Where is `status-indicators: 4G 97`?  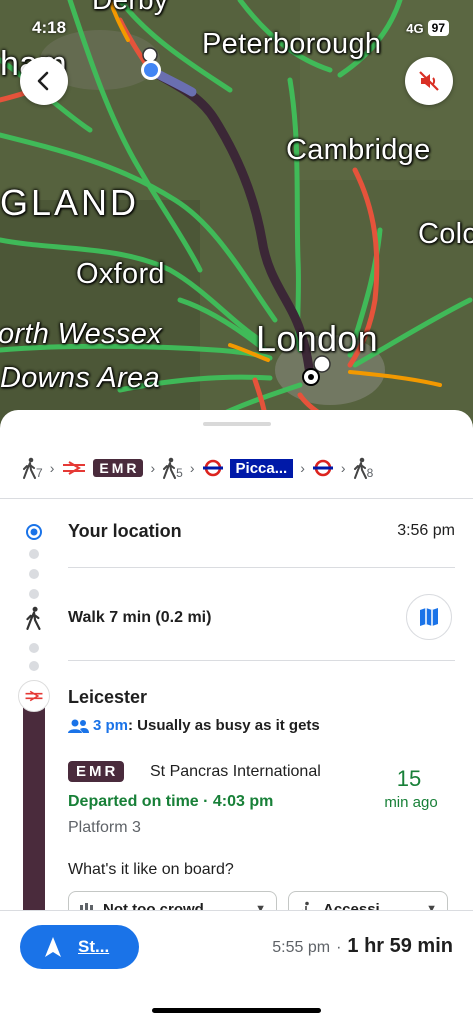 status-indicators: 4G 97 is located at coordinates (427, 28).